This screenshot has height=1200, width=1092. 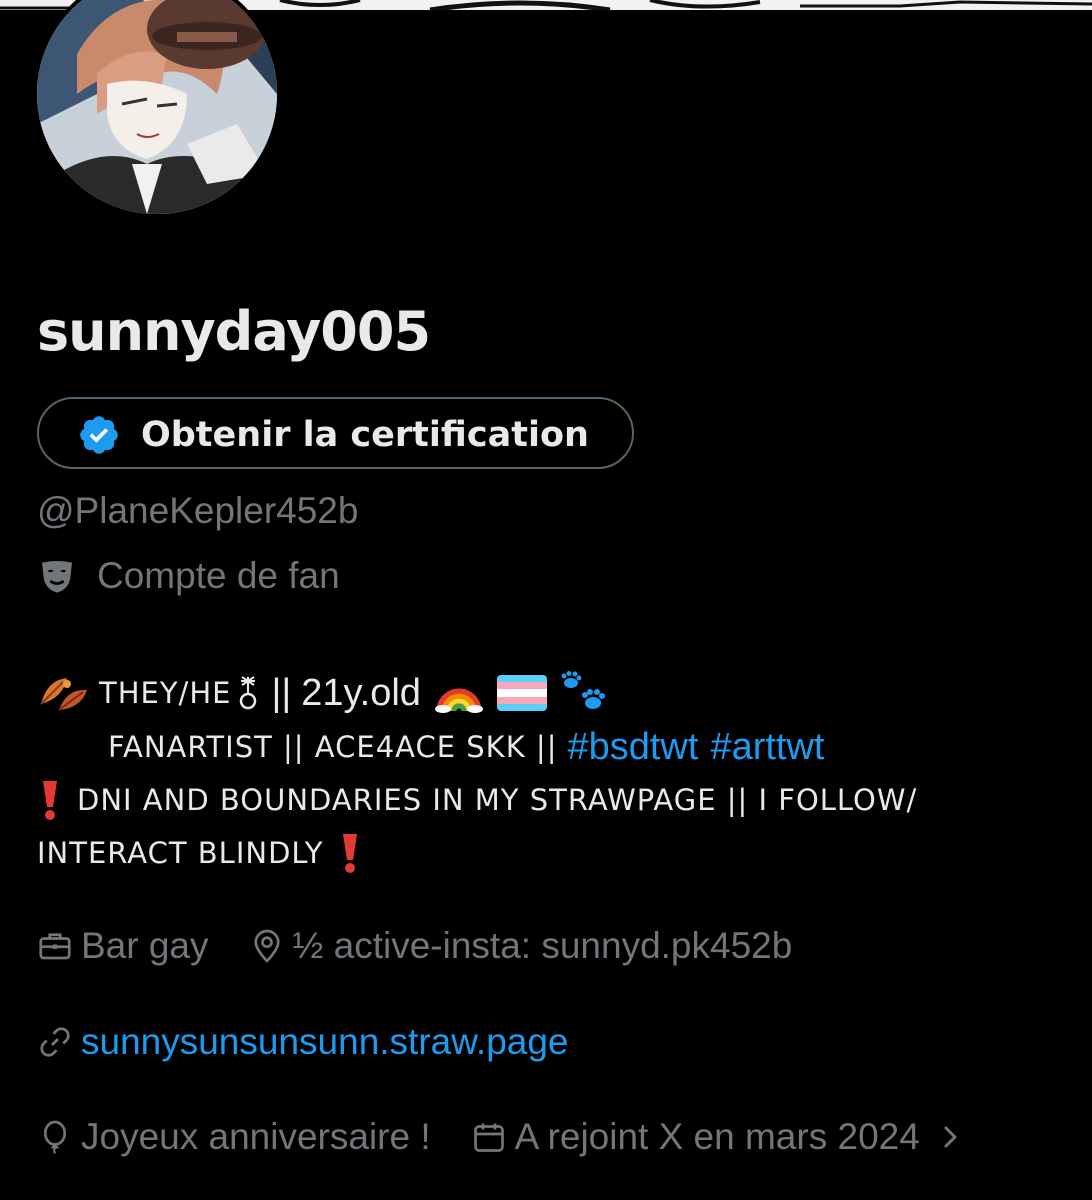 What do you see at coordinates (266, 946) in the screenshot?
I see `location-pin-icon` at bounding box center [266, 946].